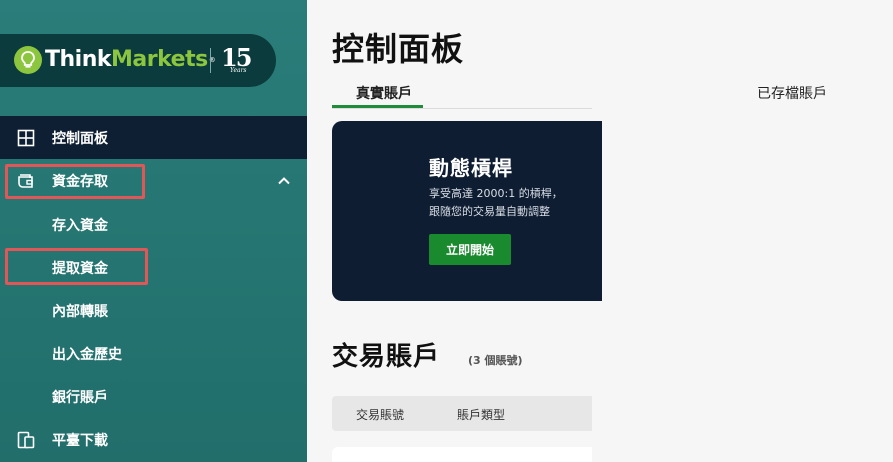 The image size is (893, 462). I want to click on tab-divider, so click(462, 108).